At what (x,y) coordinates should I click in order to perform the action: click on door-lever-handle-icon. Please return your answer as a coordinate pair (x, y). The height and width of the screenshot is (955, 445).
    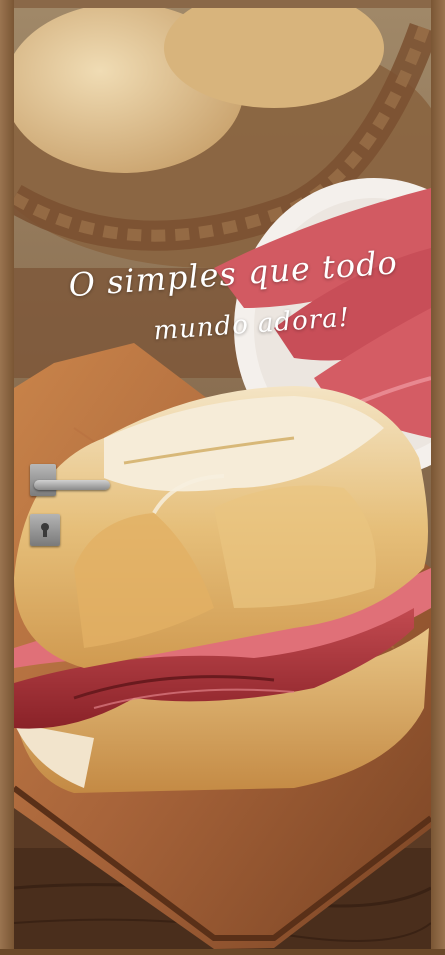
    Looking at the image, I should click on (72, 485).